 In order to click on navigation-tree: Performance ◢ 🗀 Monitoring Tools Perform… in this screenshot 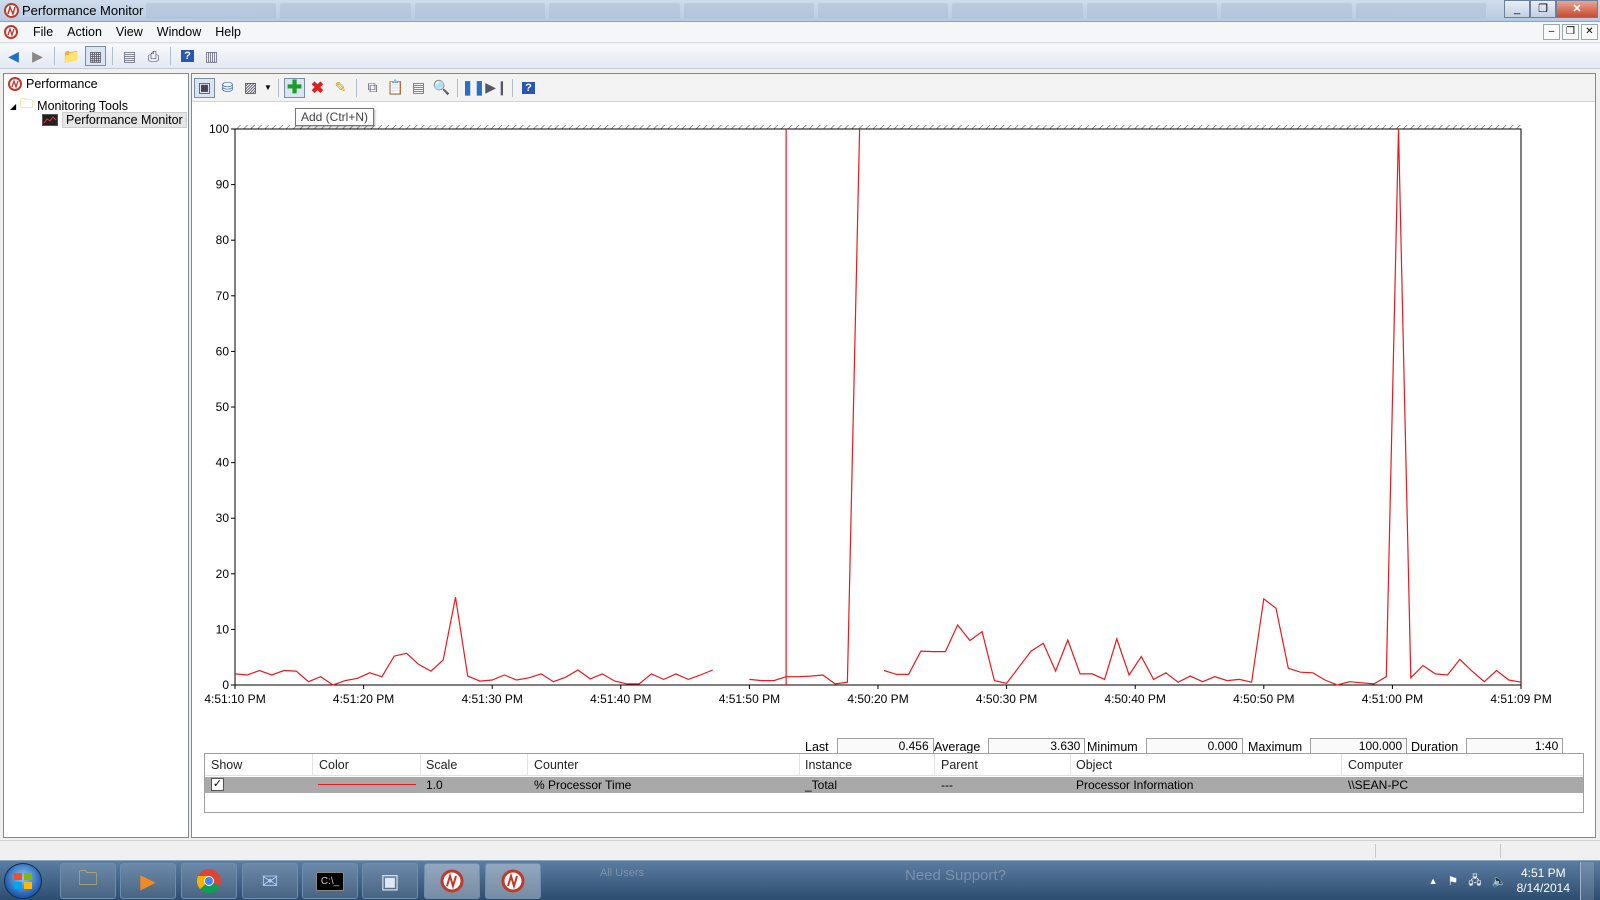, I will do `click(96, 455)`.